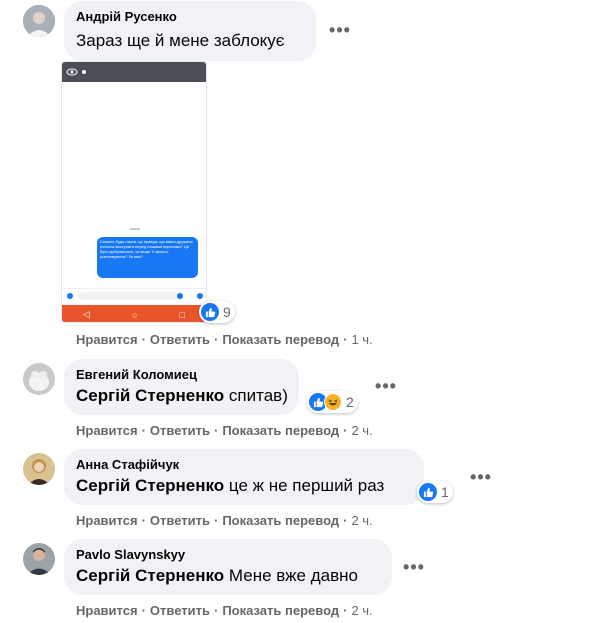  What do you see at coordinates (135, 229) in the screenshot?
I see `screenshot-timestamp` at bounding box center [135, 229].